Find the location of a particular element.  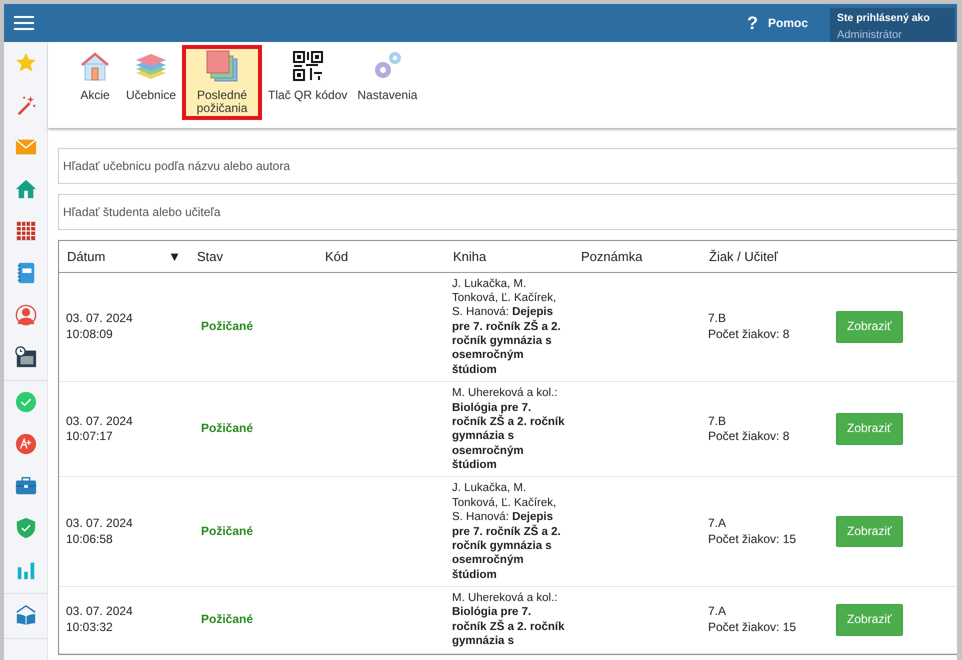

menu-icon is located at coordinates (24, 23).